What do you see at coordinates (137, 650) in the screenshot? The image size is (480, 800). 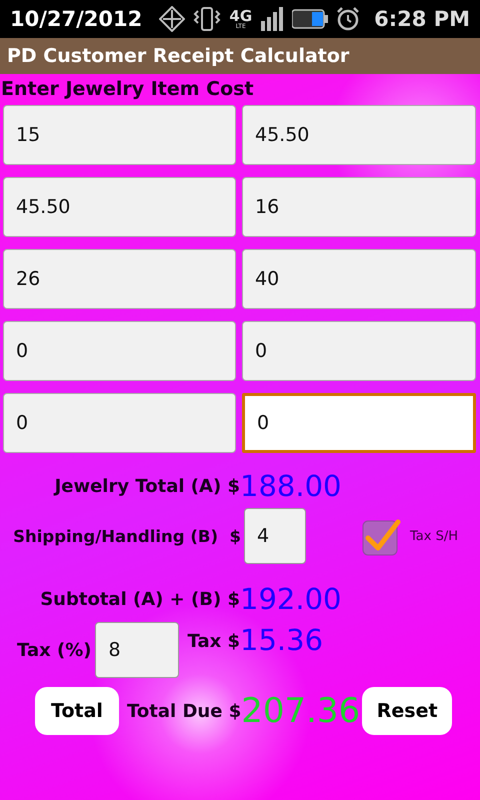 I see `tax-percent-field: 8` at bounding box center [137, 650].